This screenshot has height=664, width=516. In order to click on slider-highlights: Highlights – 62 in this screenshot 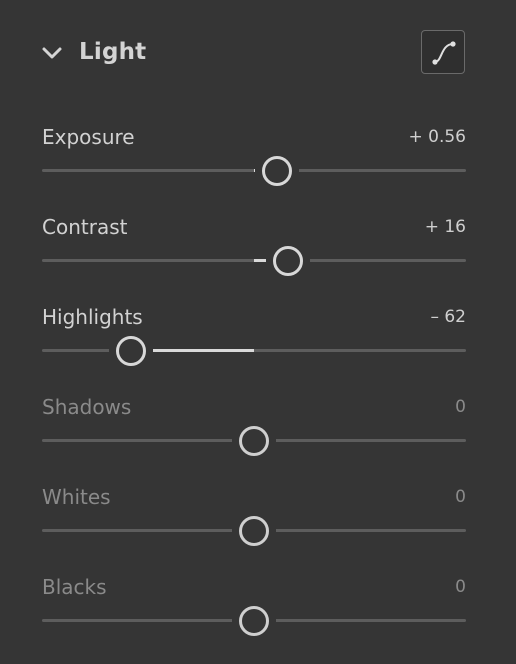, I will do `click(254, 345)`.